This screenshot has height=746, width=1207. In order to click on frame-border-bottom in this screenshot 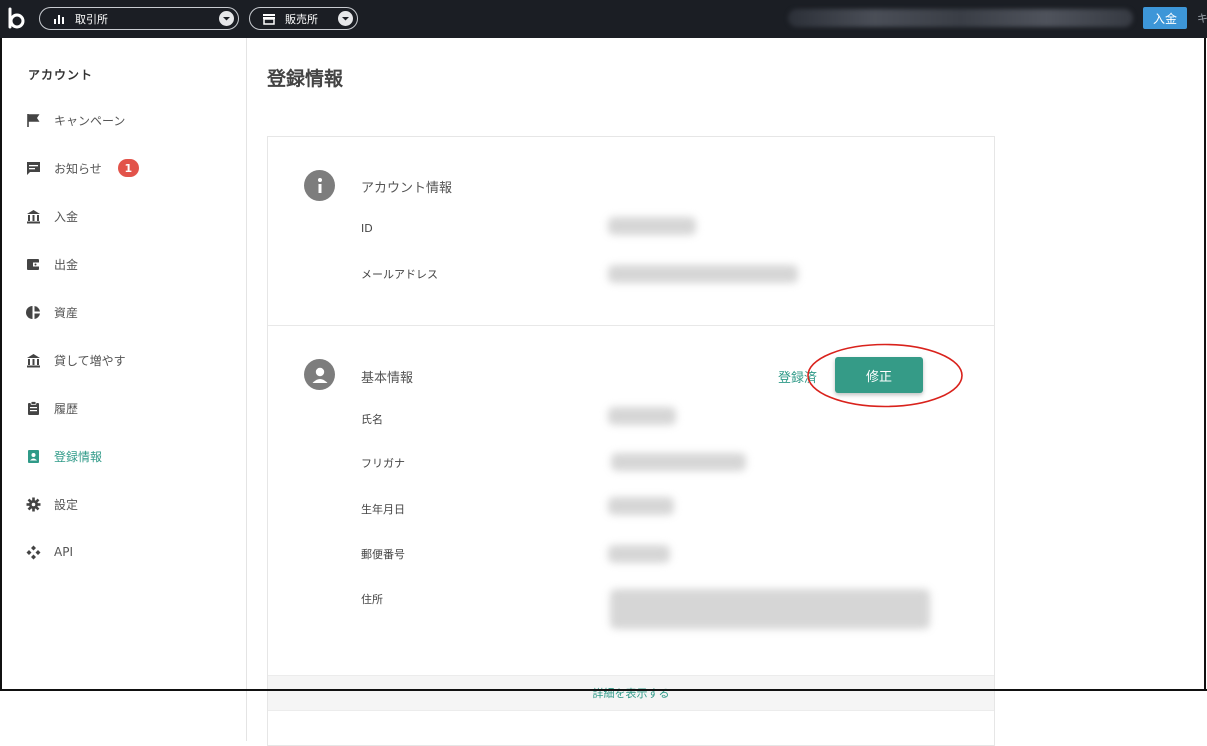, I will do `click(603, 690)`.